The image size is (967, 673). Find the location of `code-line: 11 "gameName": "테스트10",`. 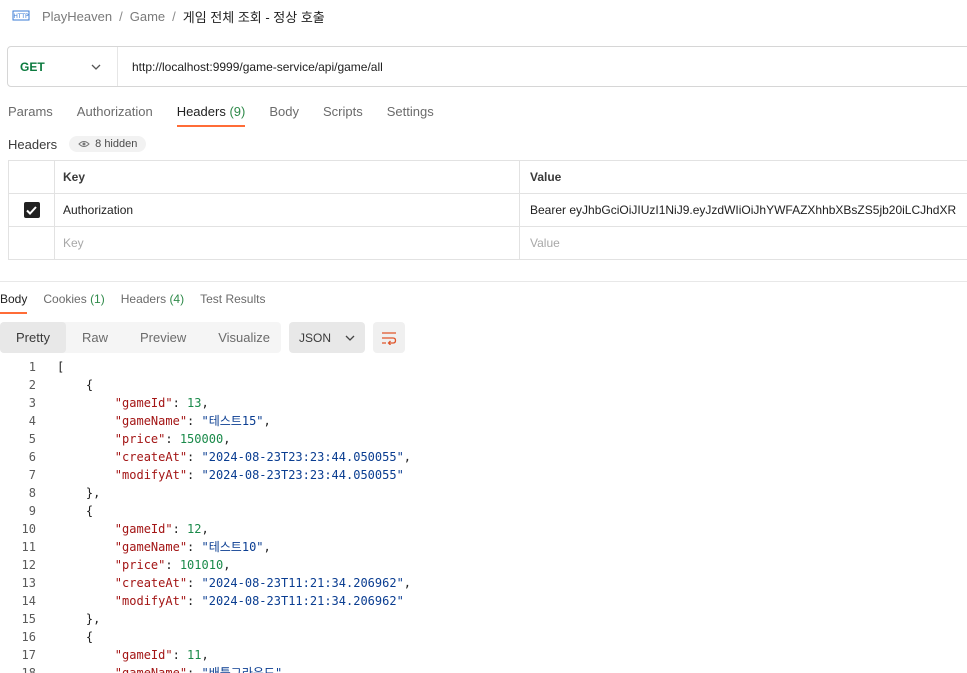

code-line: 11 "gameName": "테스트10", is located at coordinates (483, 547).